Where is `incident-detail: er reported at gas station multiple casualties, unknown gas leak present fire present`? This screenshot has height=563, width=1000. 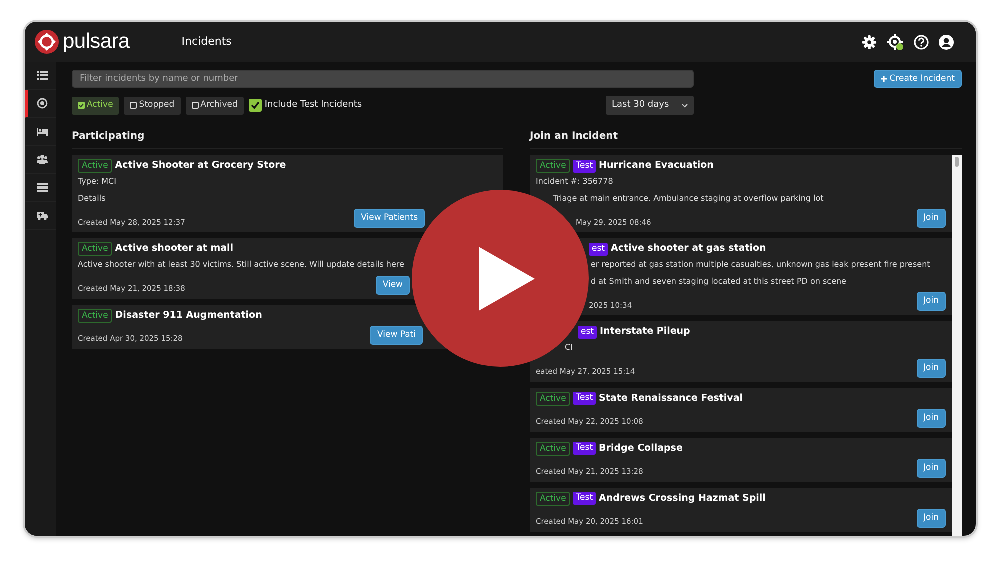
incident-detail: er reported at gas station multiple casualties, unknown gas leak present fire present is located at coordinates (760, 265).